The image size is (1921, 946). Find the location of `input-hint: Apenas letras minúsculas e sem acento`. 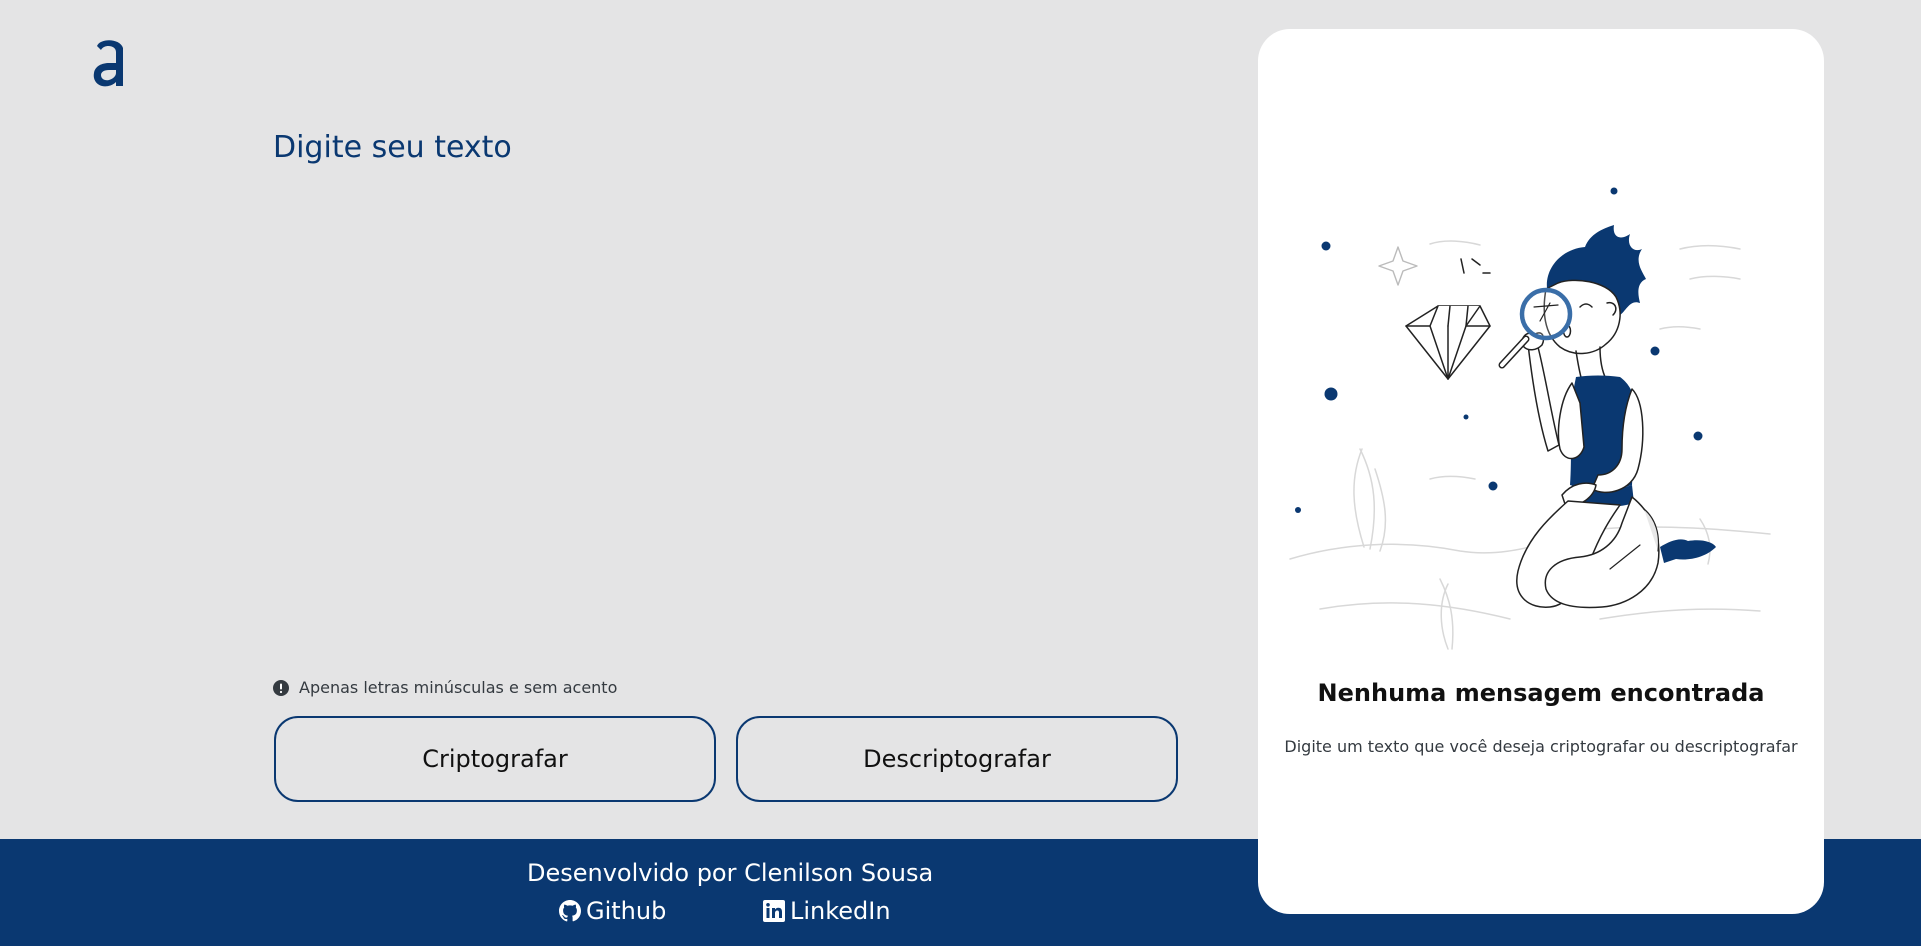

input-hint: Apenas letras minúsculas e sem acento is located at coordinates (445, 687).